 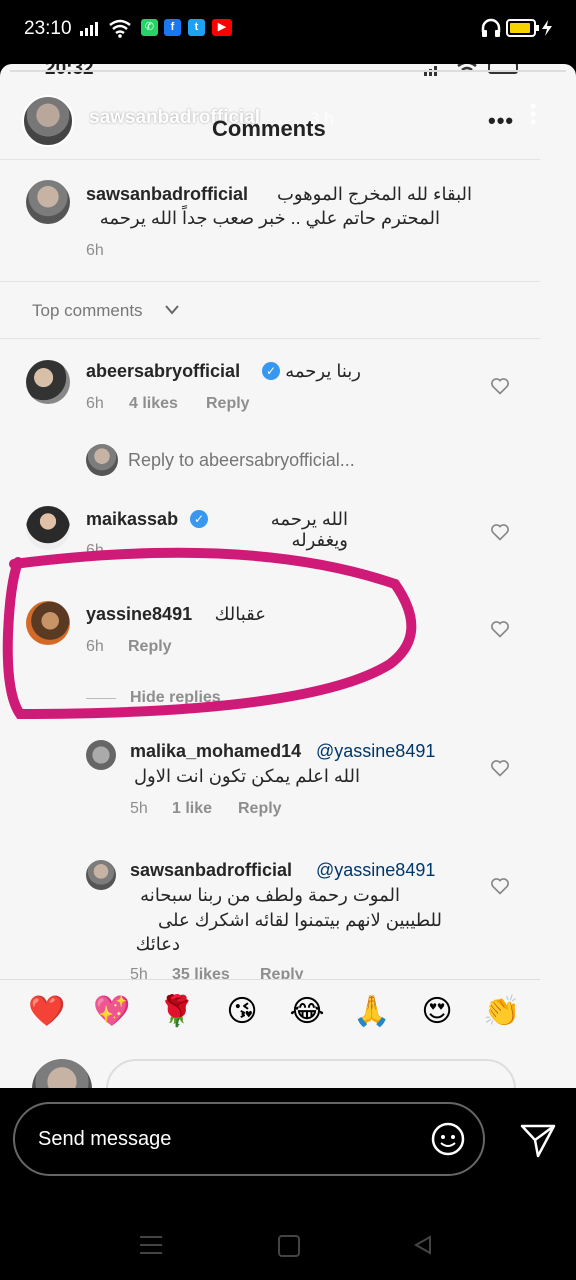 I want to click on home-icon, so click(x=289, y=1246).